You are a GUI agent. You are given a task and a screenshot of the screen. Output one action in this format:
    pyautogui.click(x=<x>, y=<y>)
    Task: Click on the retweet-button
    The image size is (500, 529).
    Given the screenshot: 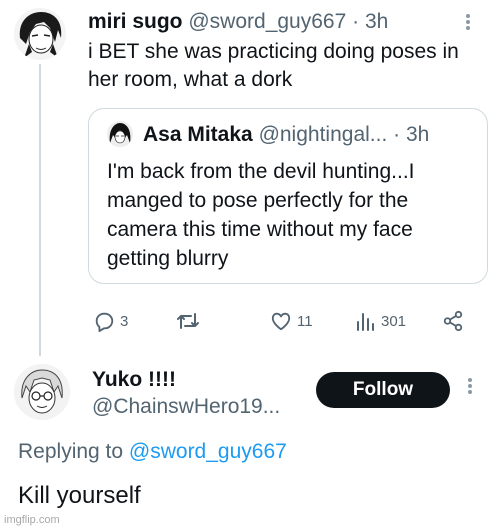 What is the action you would take?
    pyautogui.click(x=188, y=321)
    